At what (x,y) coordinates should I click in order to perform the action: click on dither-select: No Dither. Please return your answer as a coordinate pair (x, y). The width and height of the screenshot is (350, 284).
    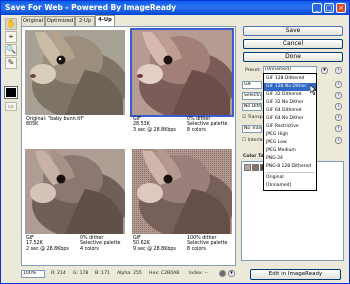
    Looking at the image, I should click on (252, 107).